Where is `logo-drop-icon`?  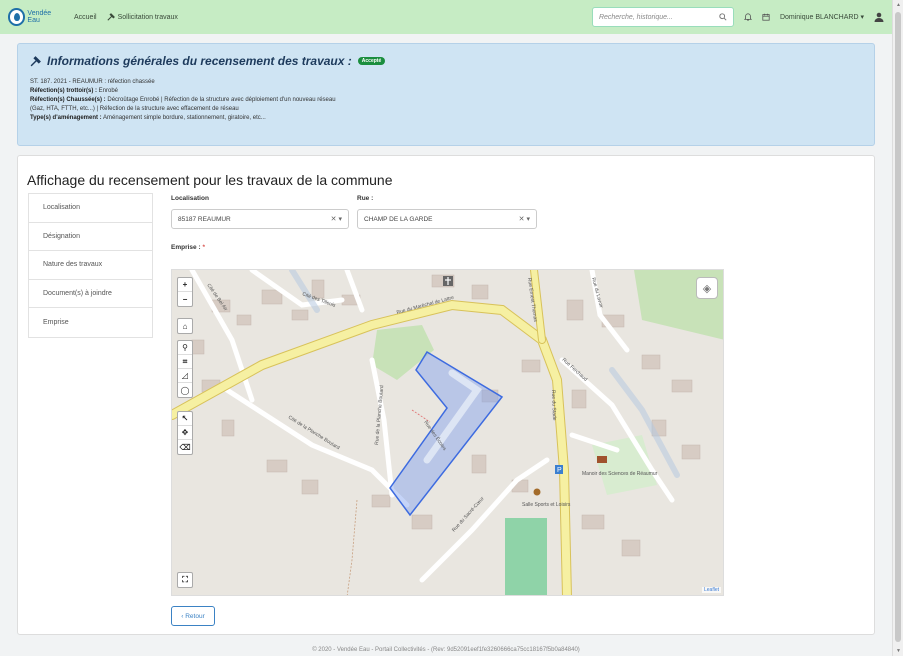 logo-drop-icon is located at coordinates (17, 17).